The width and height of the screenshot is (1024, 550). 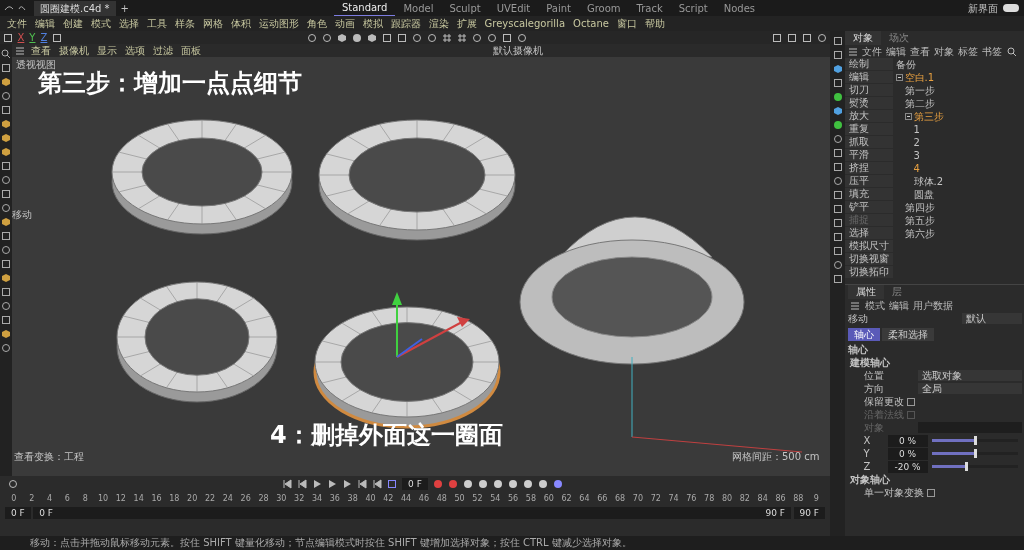 What do you see at coordinates (974, 453) in the screenshot?
I see `slider` at bounding box center [974, 453].